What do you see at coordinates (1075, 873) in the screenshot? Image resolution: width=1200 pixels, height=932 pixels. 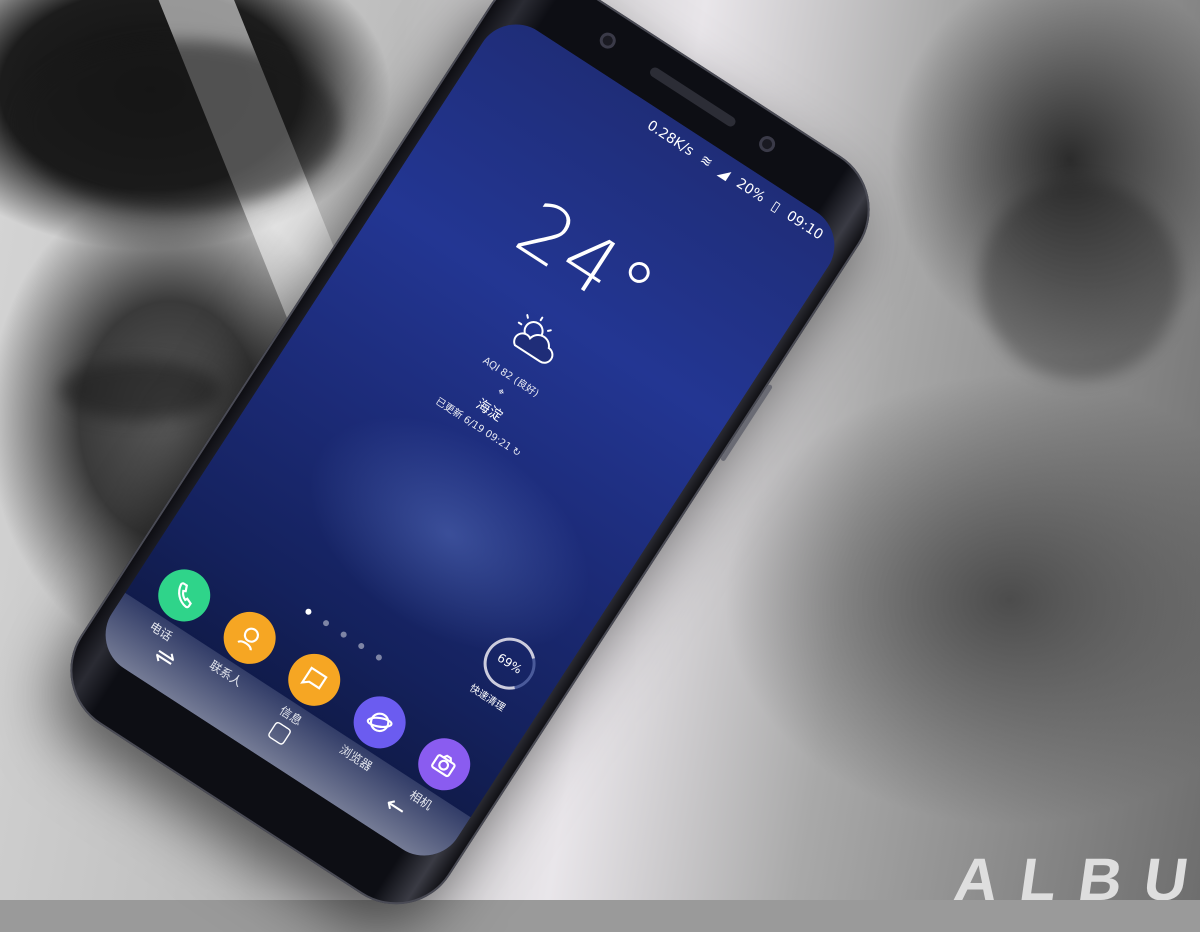 I see `magazine-letters: ALBU` at bounding box center [1075, 873].